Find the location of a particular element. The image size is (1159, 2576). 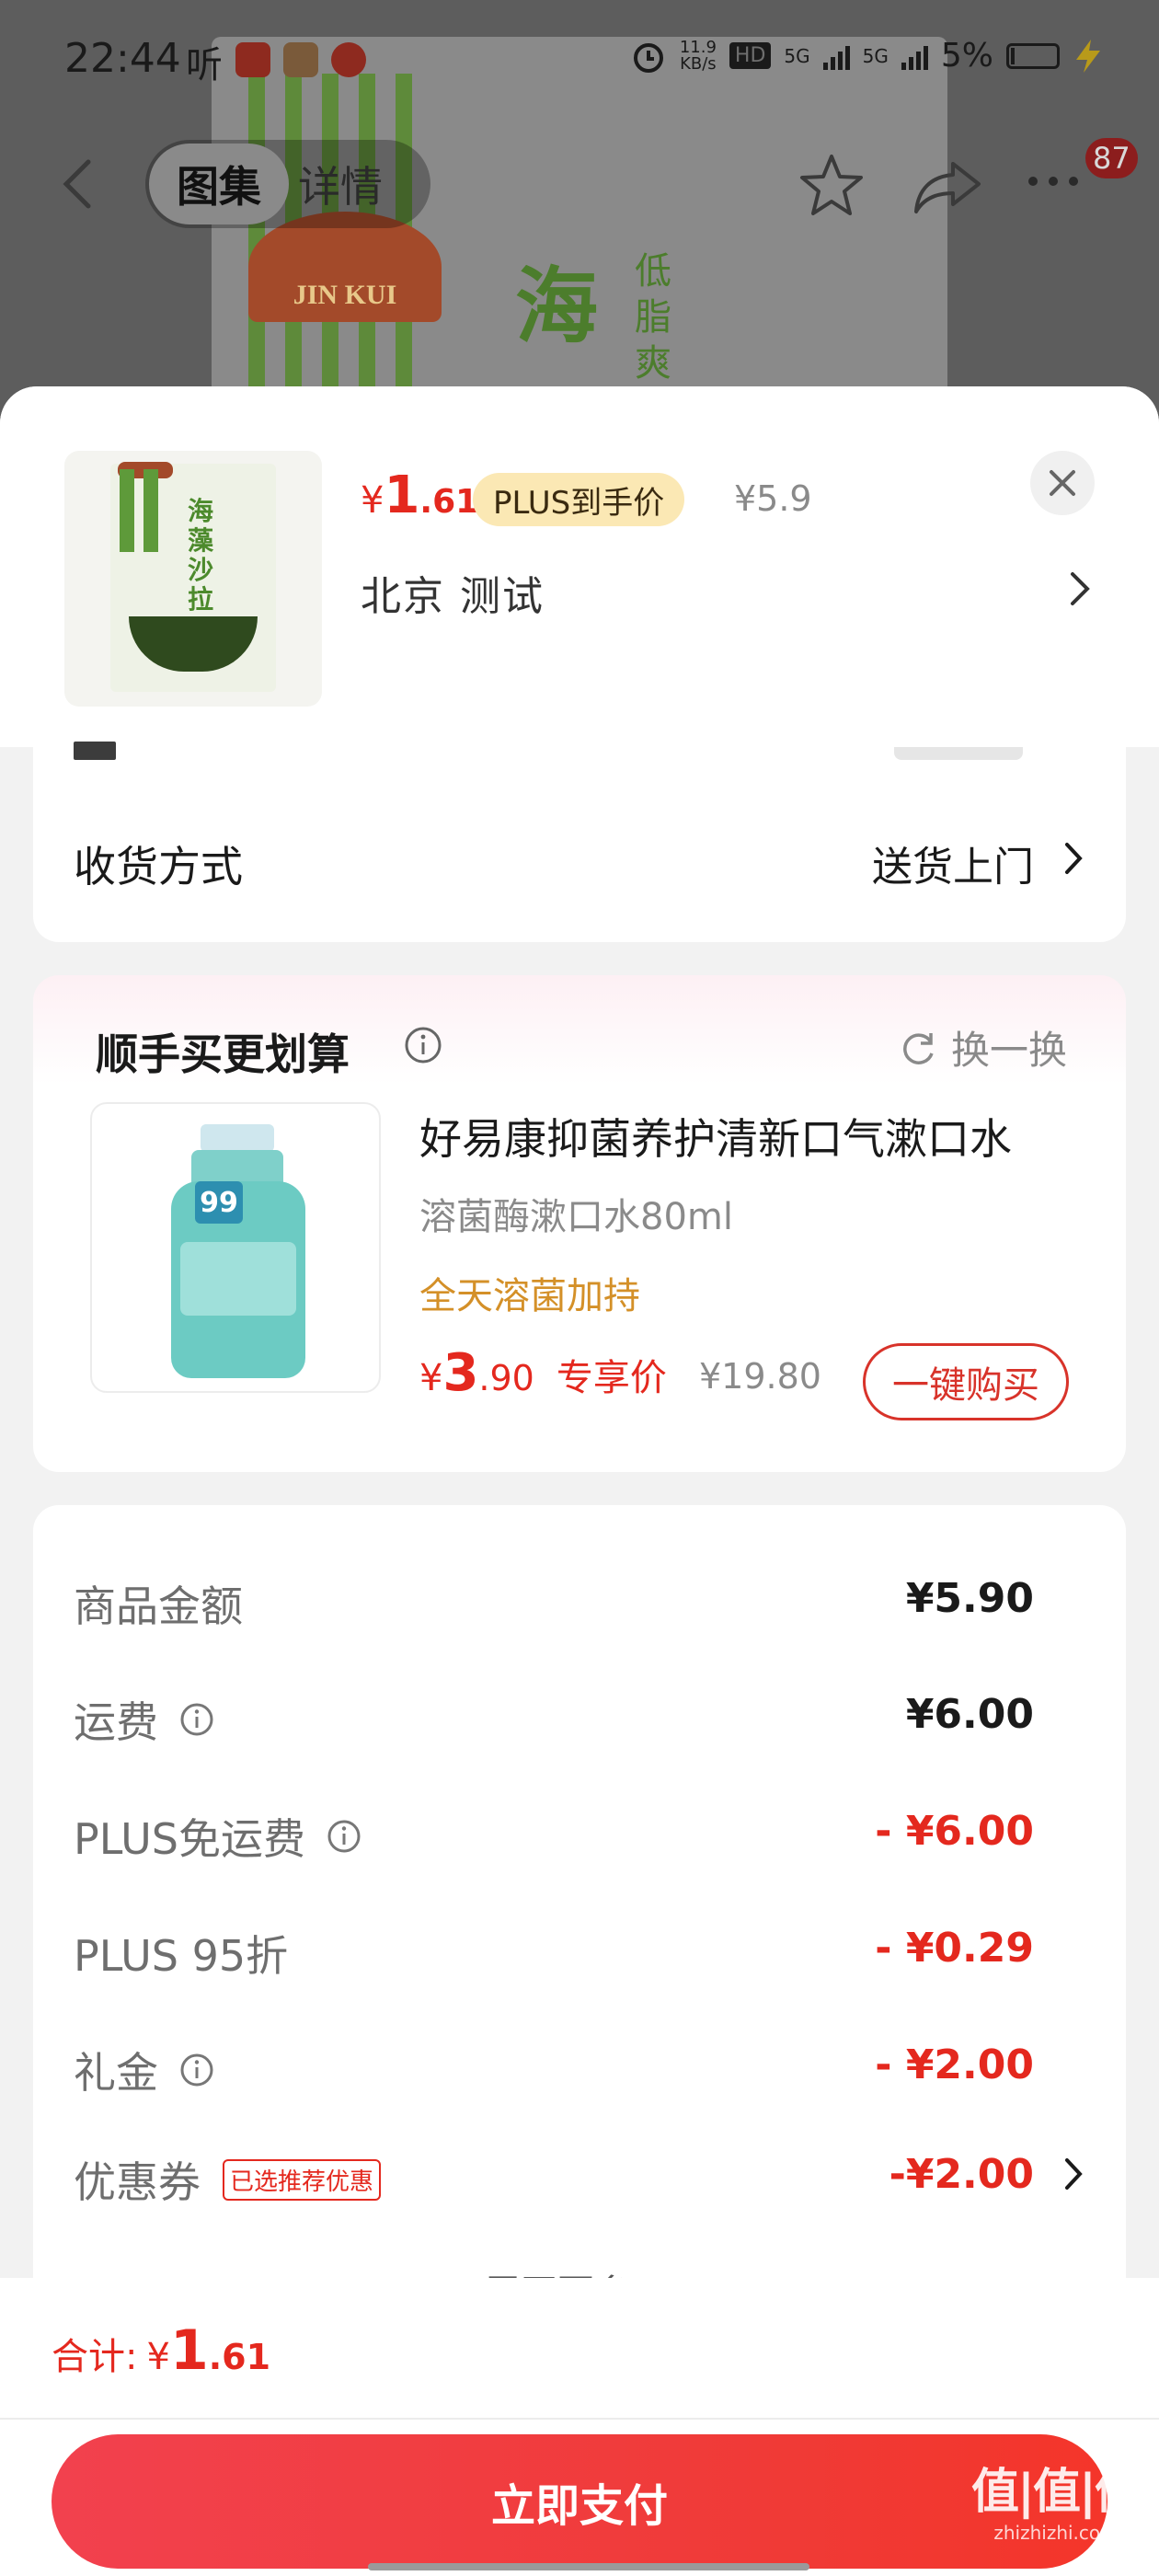

promo-product-name: 好易康抑菌养护清新口气漱口水 is located at coordinates (715, 1136).